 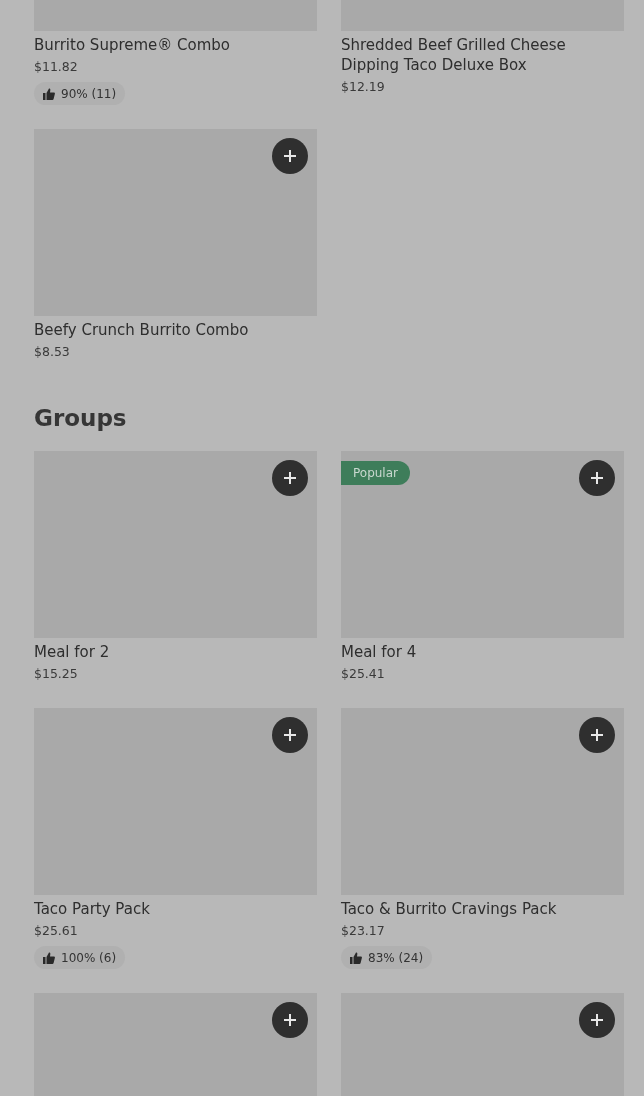 I want to click on item-price: $12.19, so click(x=363, y=87).